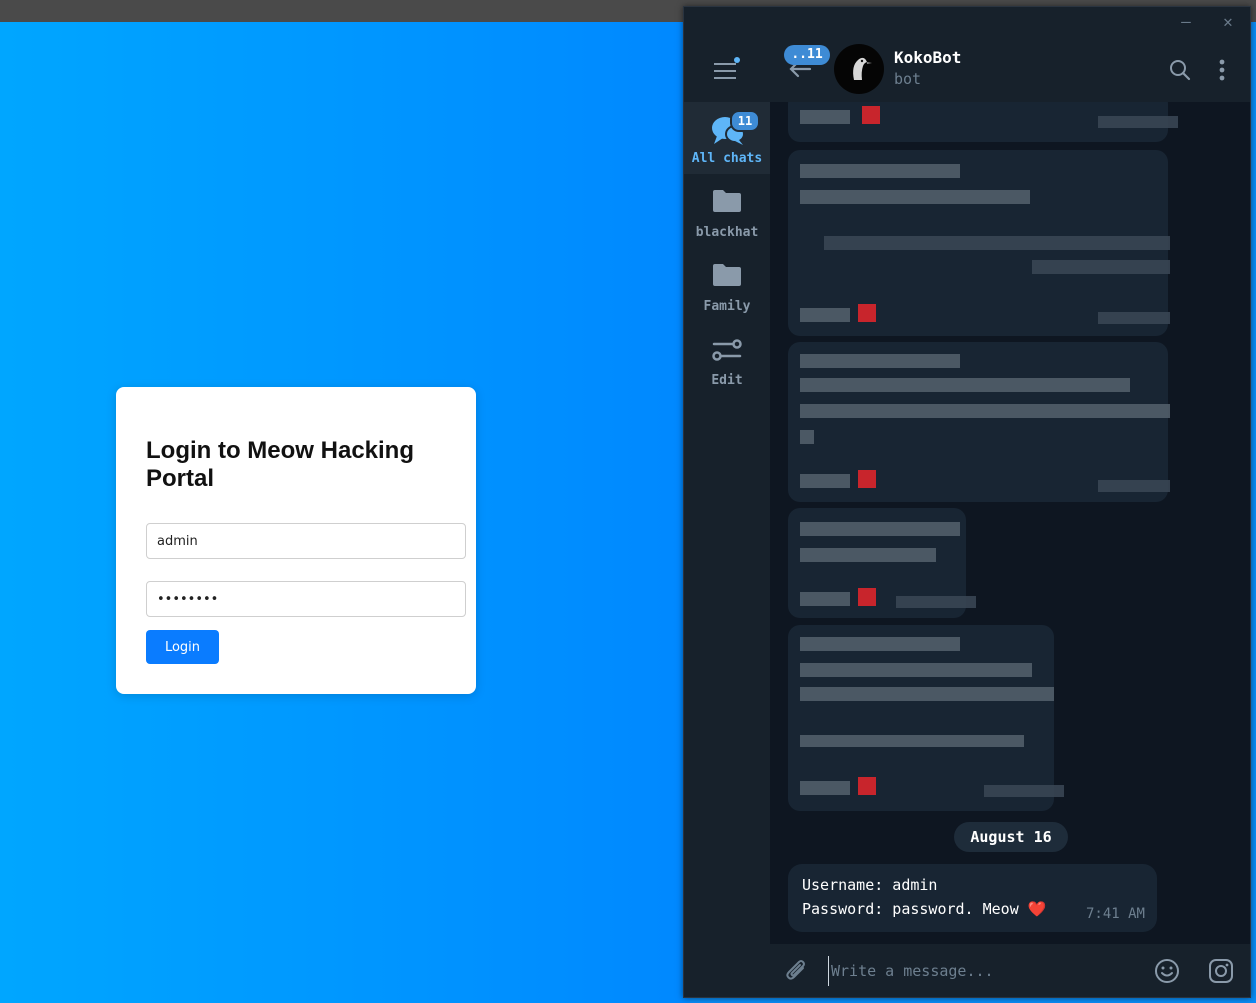 The height and width of the screenshot is (1003, 1256). What do you see at coordinates (280, 464) in the screenshot?
I see `login-title: Login to Meow Hacking Portal` at bounding box center [280, 464].